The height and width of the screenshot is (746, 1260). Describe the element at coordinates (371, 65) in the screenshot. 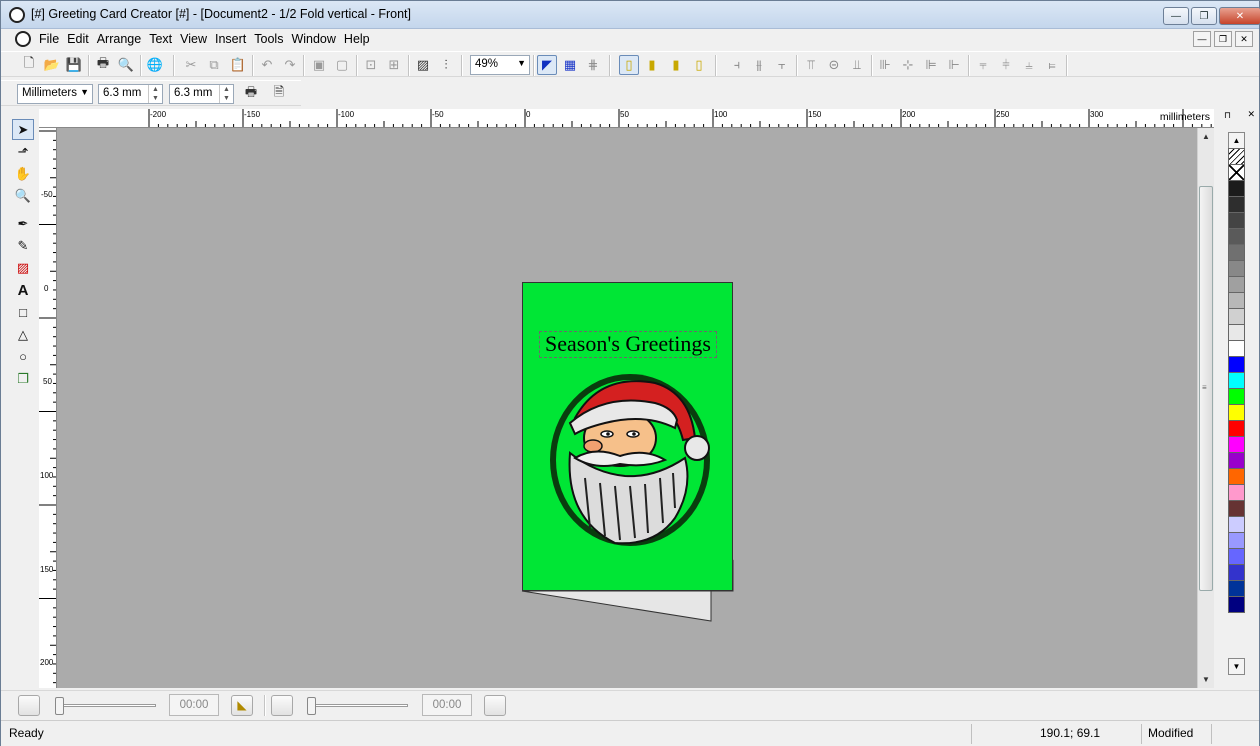

I see `group-icon: ⊡` at that location.